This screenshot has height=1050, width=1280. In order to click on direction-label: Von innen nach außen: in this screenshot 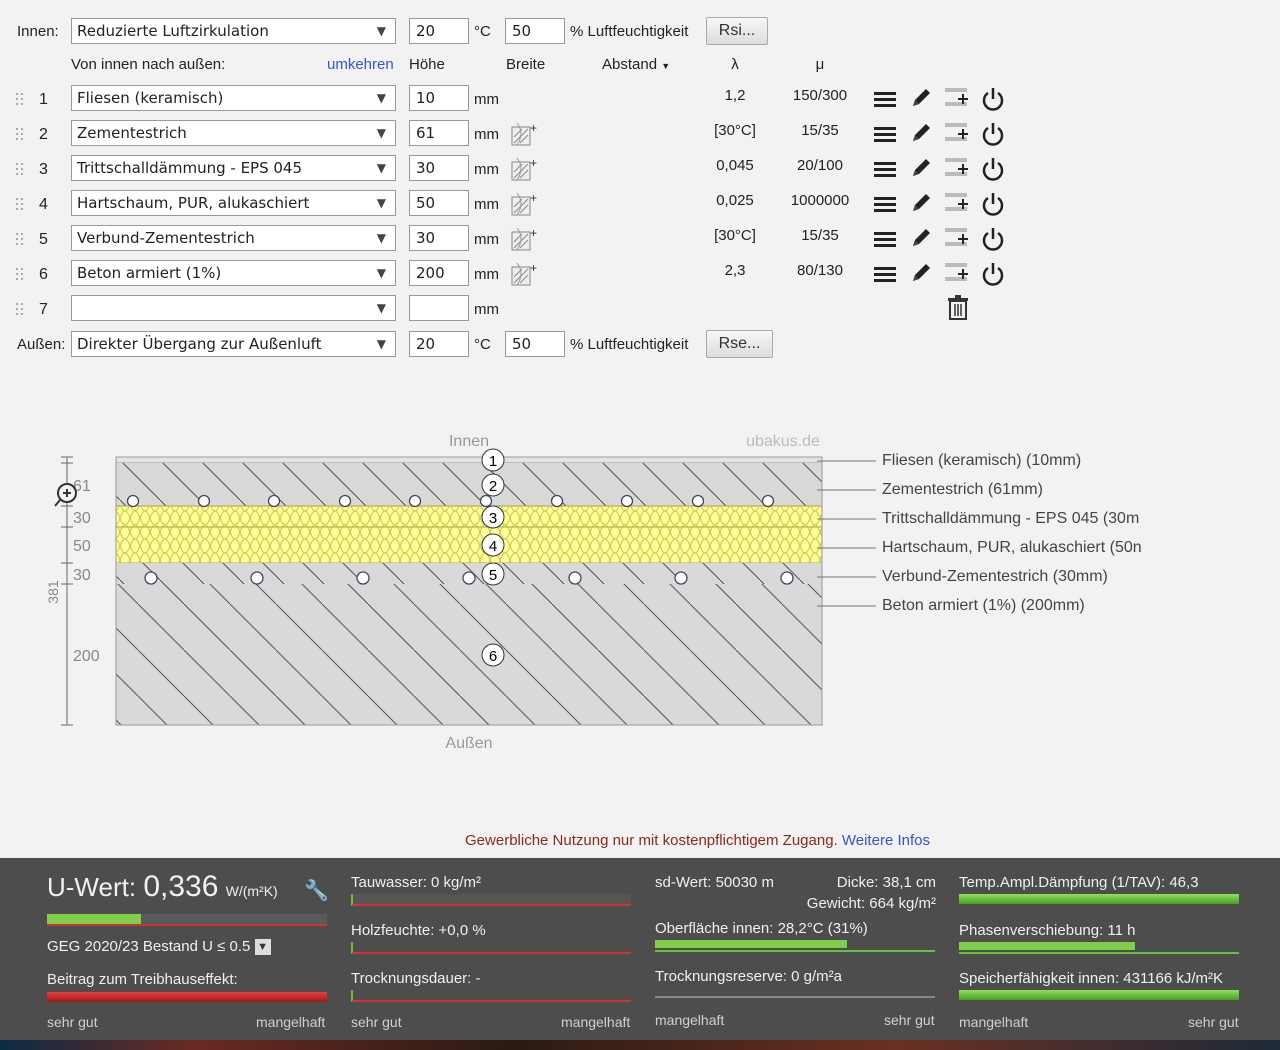, I will do `click(148, 64)`.